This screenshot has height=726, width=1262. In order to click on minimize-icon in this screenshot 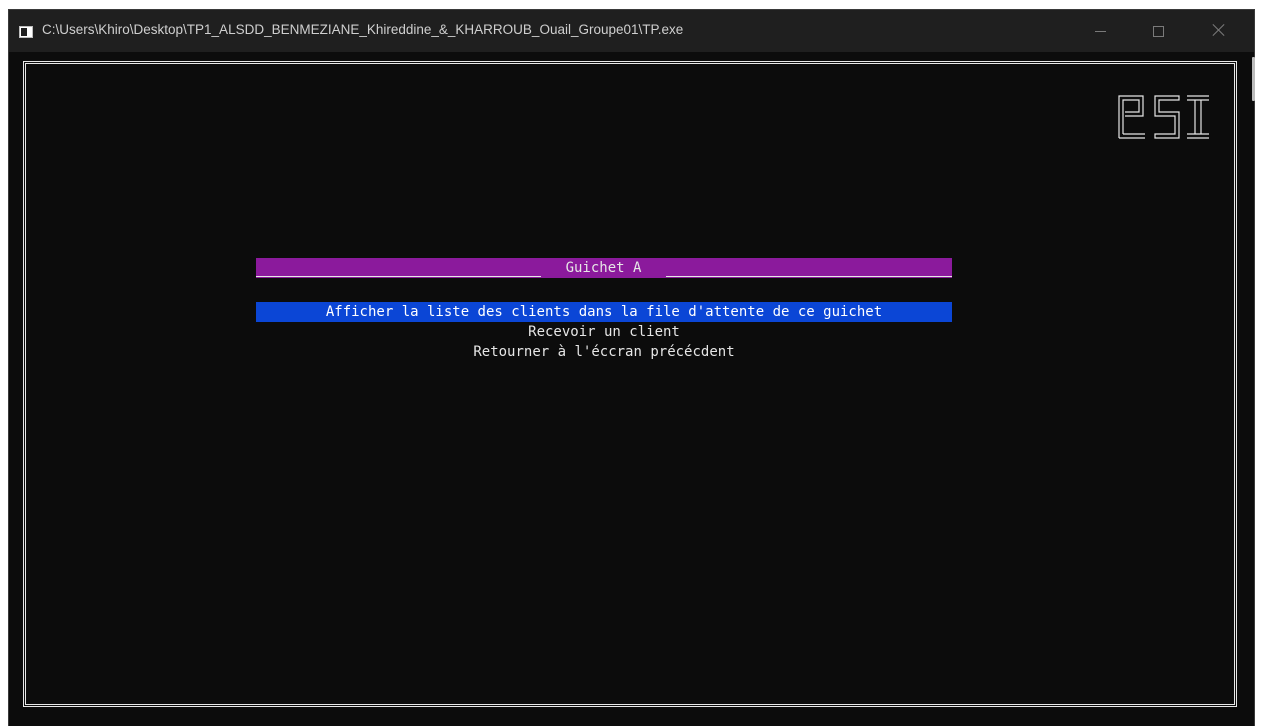, I will do `click(1100, 31)`.